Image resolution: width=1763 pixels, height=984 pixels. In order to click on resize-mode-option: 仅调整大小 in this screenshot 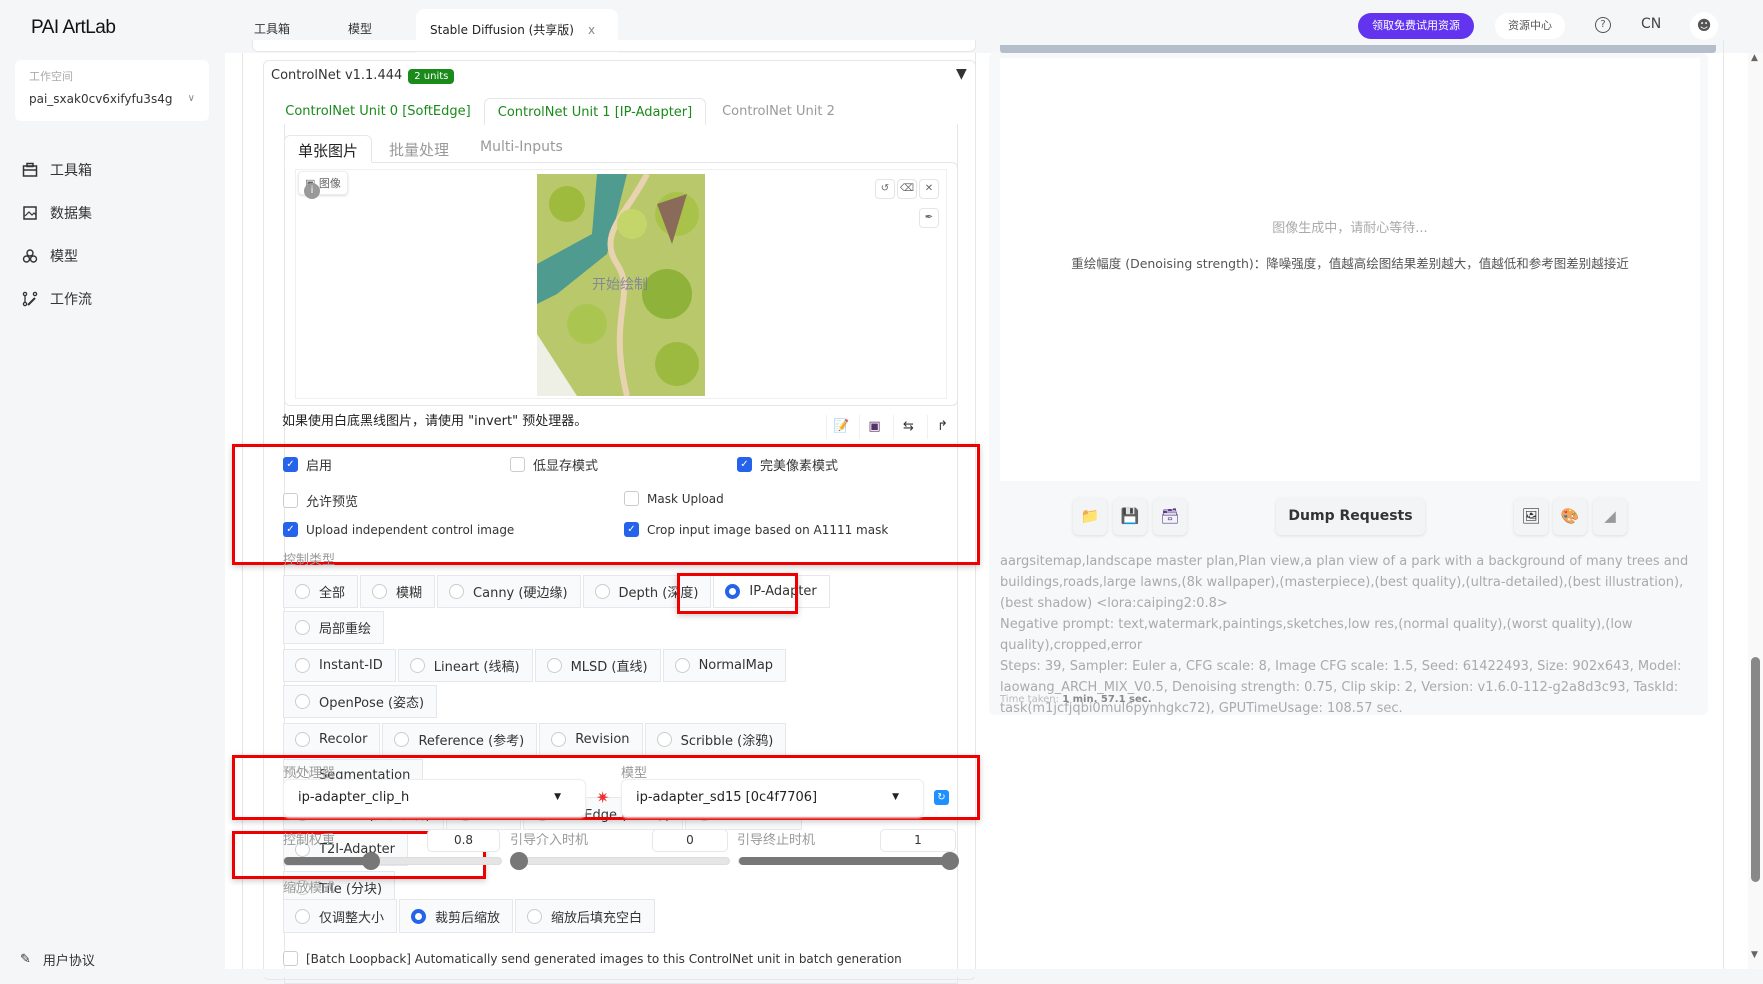, I will do `click(340, 916)`.